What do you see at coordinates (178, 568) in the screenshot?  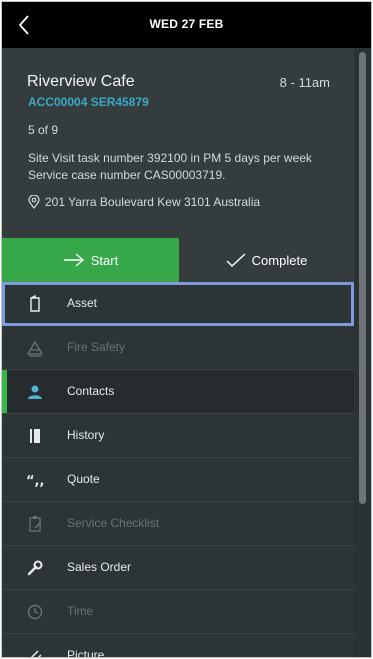 I see `menu-item-sales-order: Sales Order` at bounding box center [178, 568].